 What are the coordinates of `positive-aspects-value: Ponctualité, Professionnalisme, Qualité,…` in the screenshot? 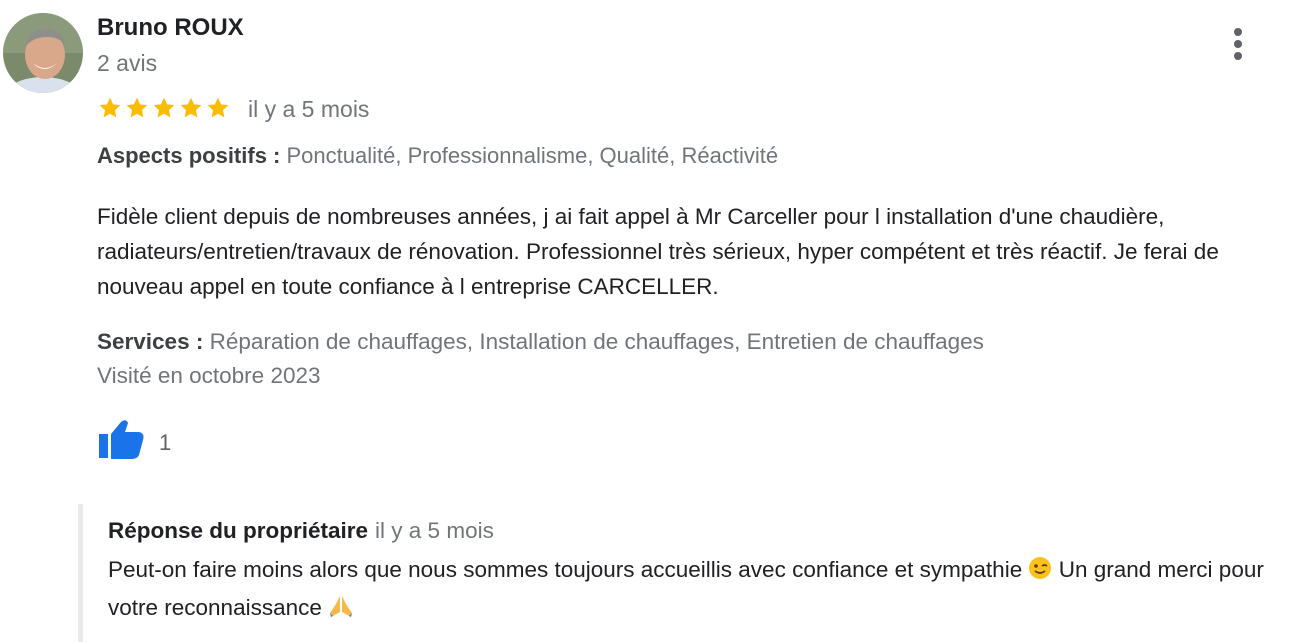 It's located at (532, 155).